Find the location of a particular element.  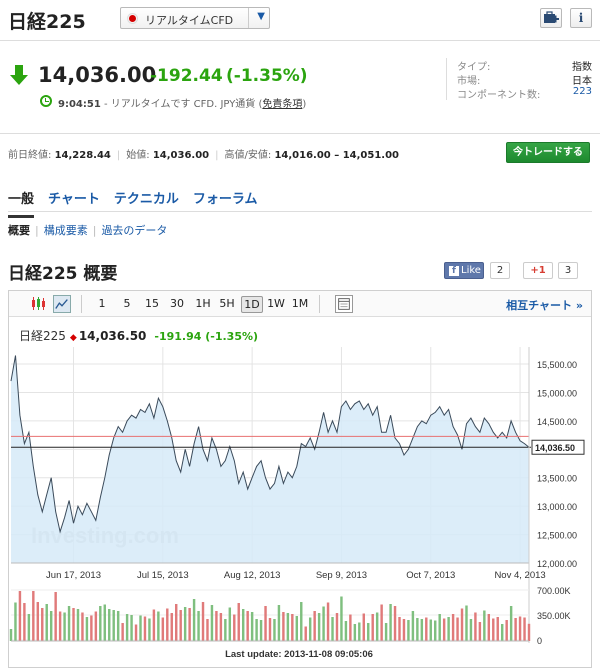

header: 日経225 リアルタイムCFD ▼ i is located at coordinates (300, 20).